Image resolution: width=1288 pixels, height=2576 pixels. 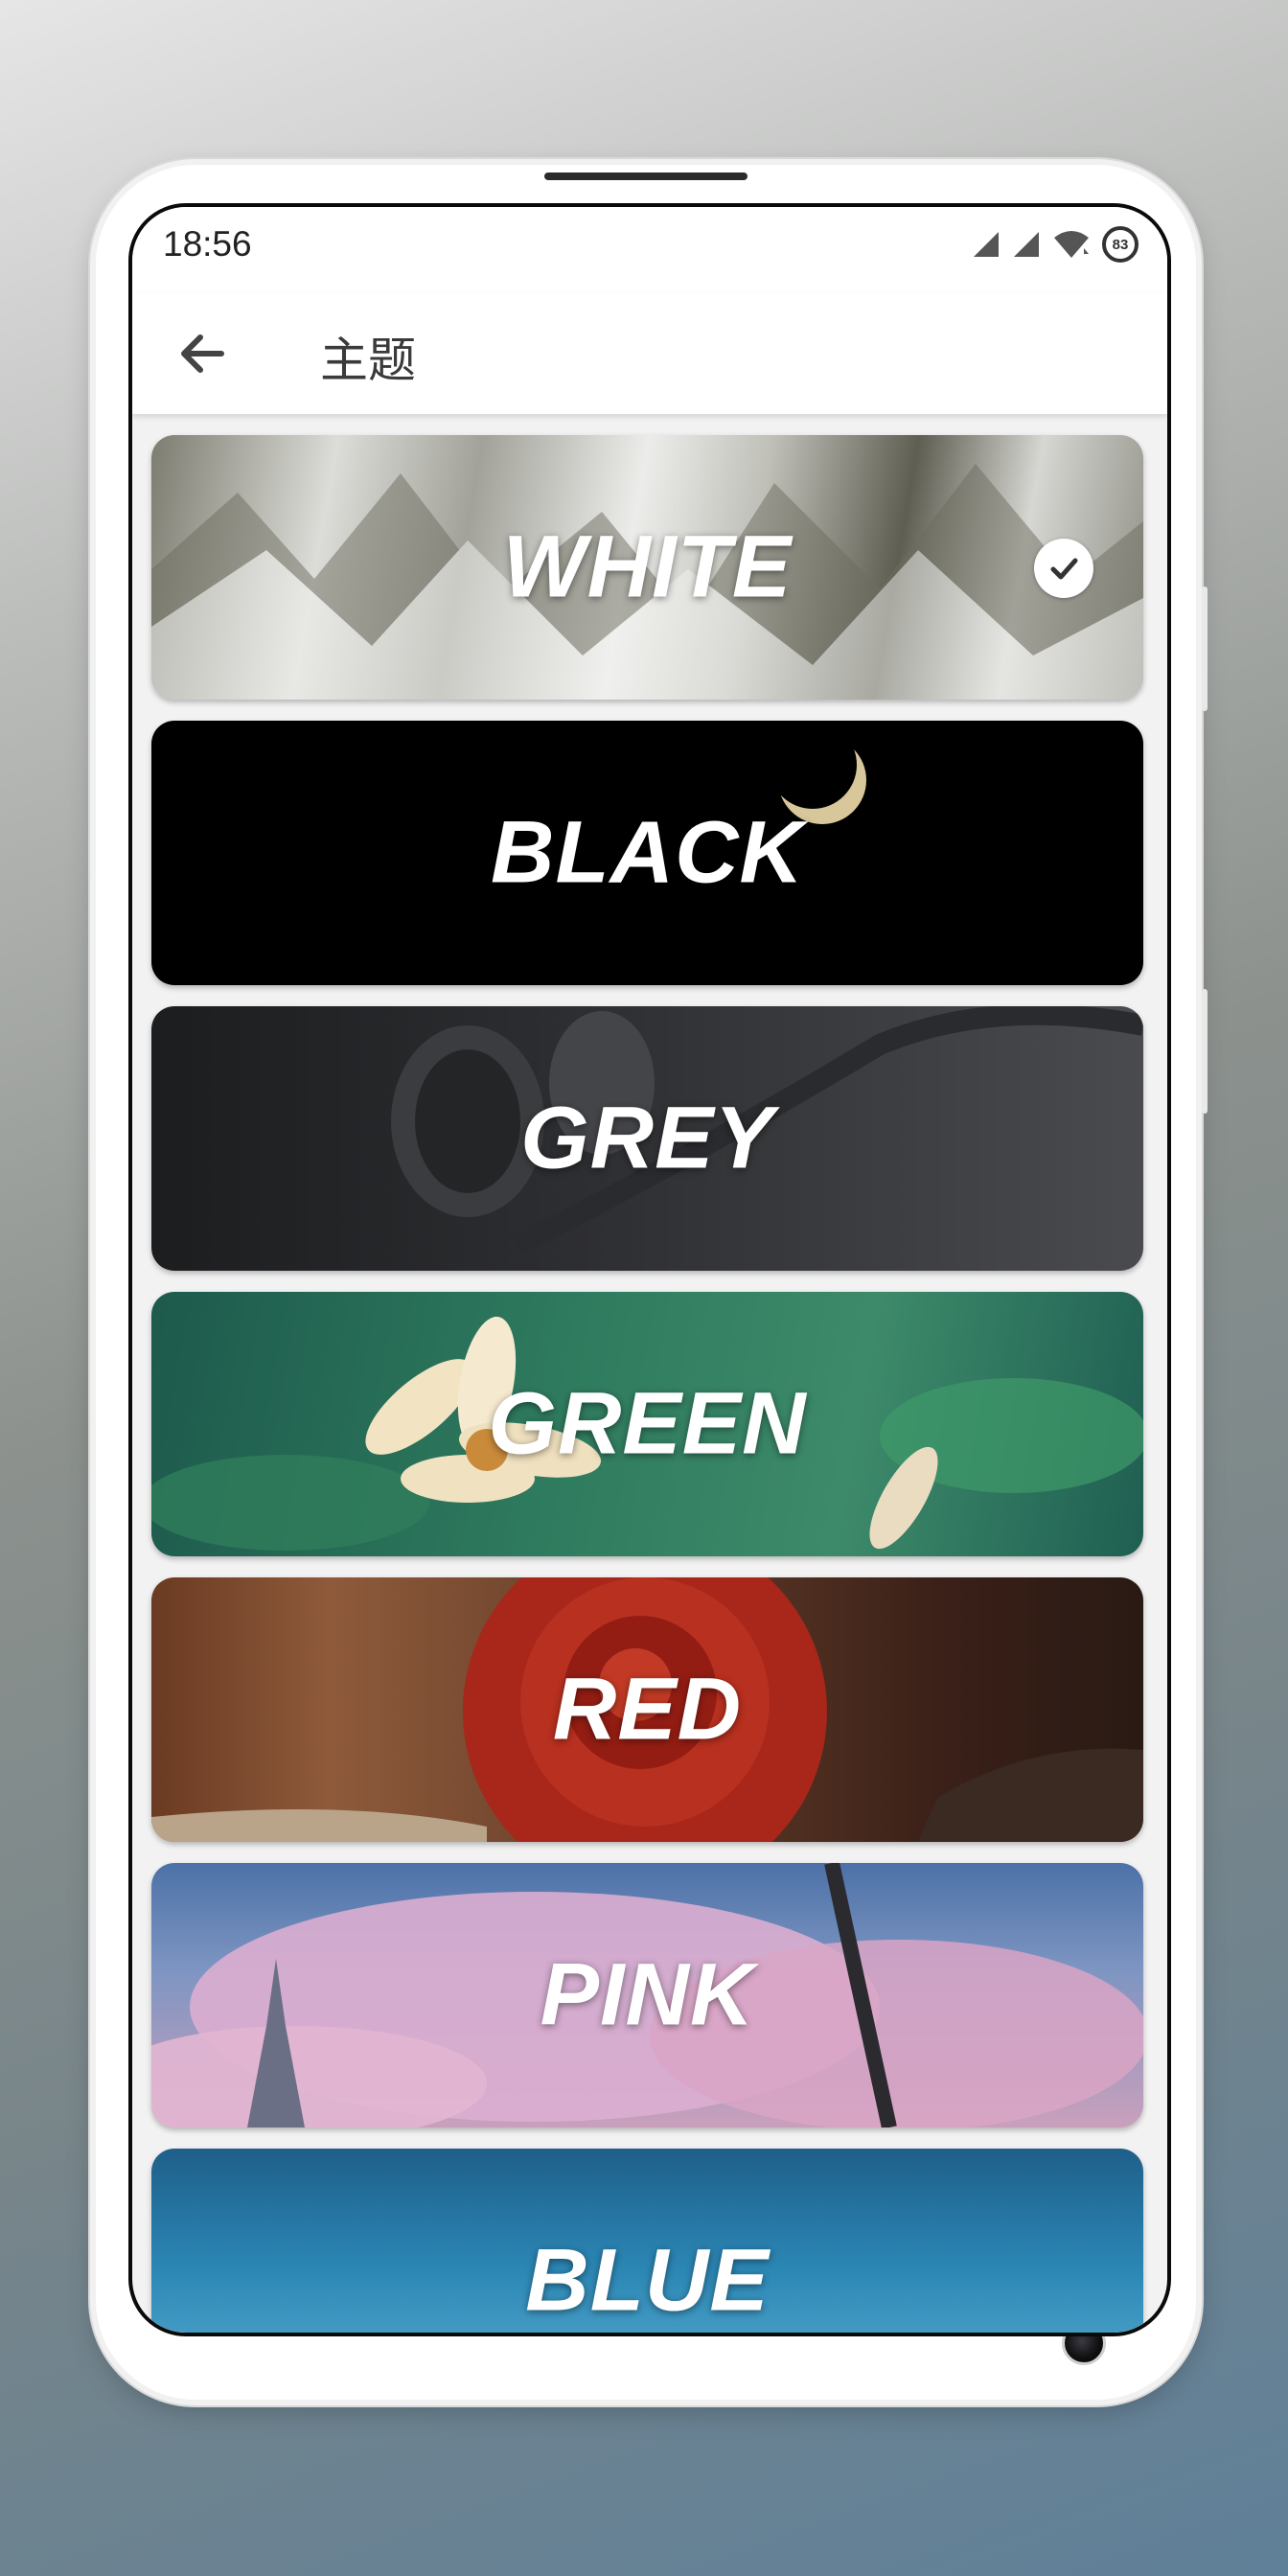 I want to click on theme-card-green: GREEN, so click(x=647, y=1424).